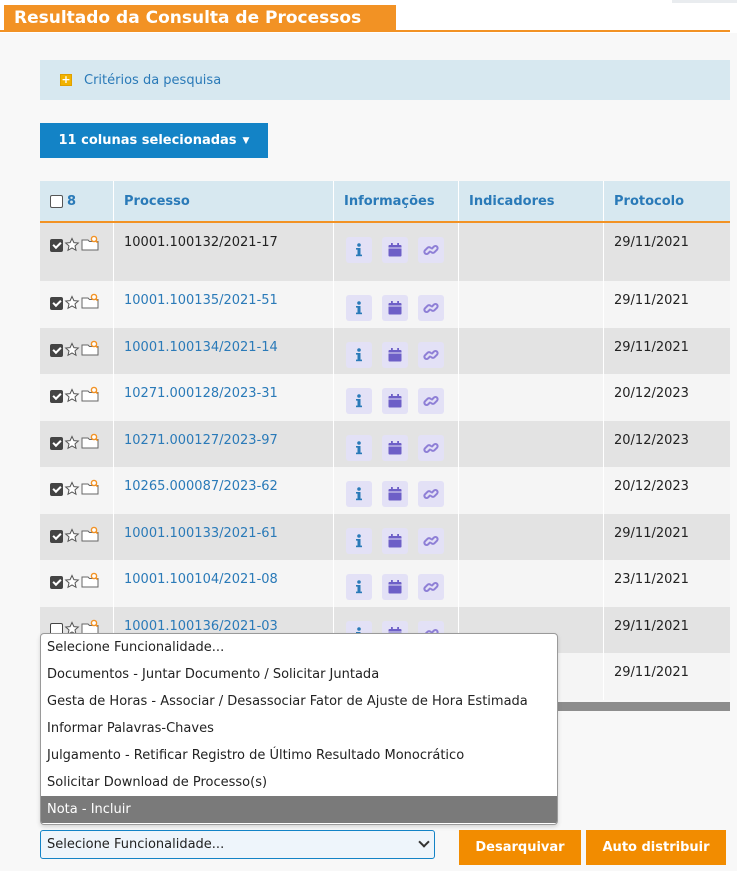 This screenshot has width=737, height=871. What do you see at coordinates (666, 201) in the screenshot?
I see `col-header-protocolo: Protocolo` at bounding box center [666, 201].